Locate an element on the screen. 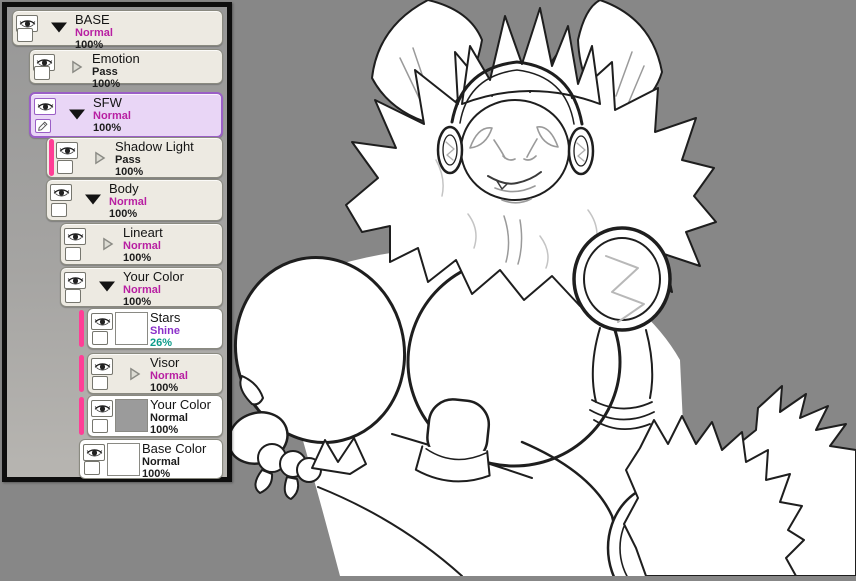 The image size is (856, 581). layer-row-emotion: Emotion Pass 100% is located at coordinates (126, 69).